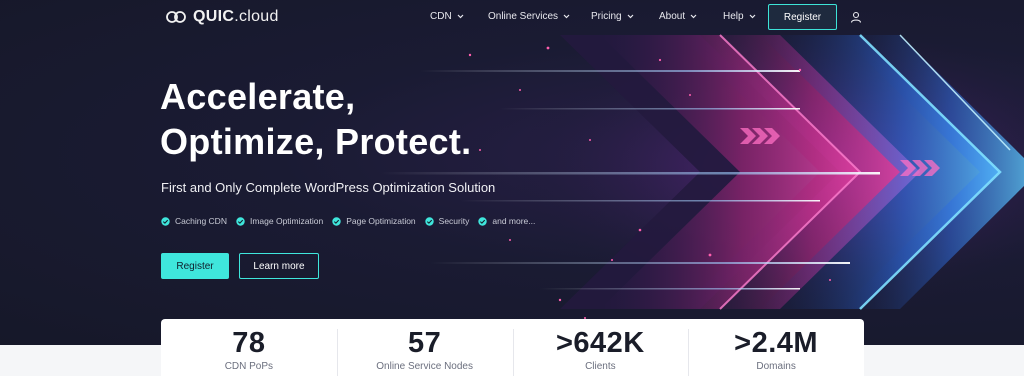 The image size is (1024, 376). What do you see at coordinates (600, 366) in the screenshot?
I see `stat-label: Clients` at bounding box center [600, 366].